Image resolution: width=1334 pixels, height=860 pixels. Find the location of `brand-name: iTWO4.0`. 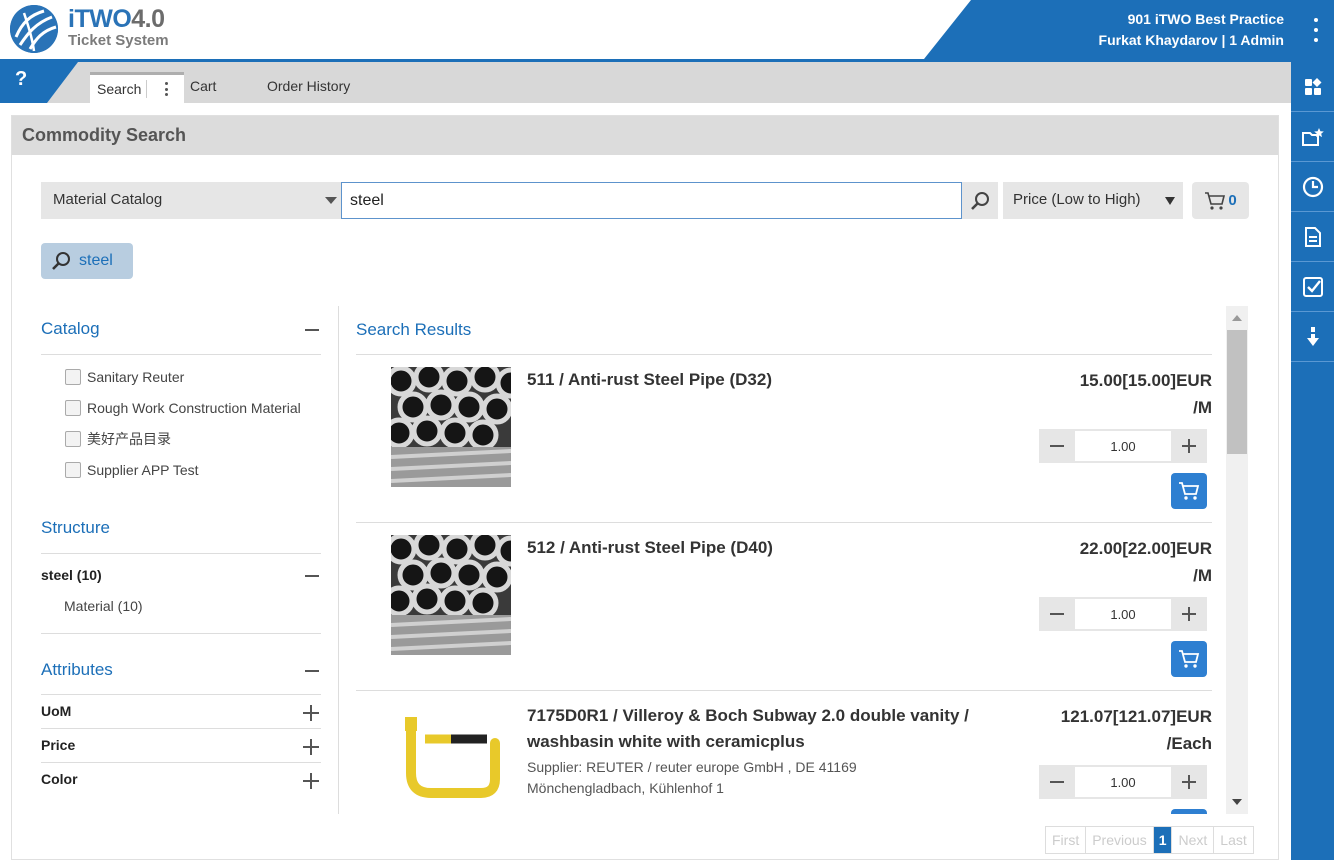

brand-name: iTWO4.0 is located at coordinates (116, 19).